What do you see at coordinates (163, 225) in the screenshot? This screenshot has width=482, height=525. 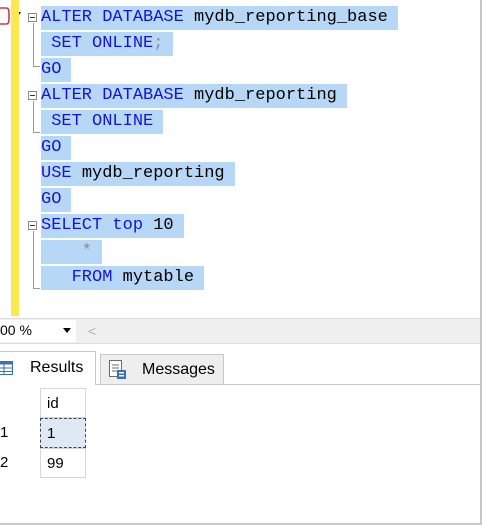 I see `sql-identifier: 10` at bounding box center [163, 225].